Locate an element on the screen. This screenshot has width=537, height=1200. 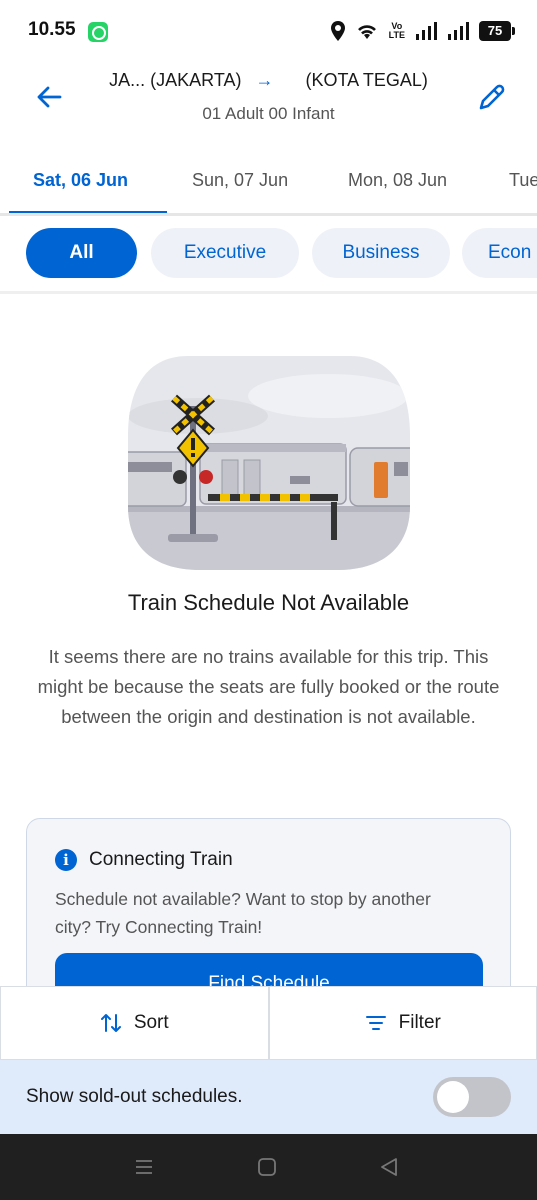
sort-button: Sort is located at coordinates (134, 1023).